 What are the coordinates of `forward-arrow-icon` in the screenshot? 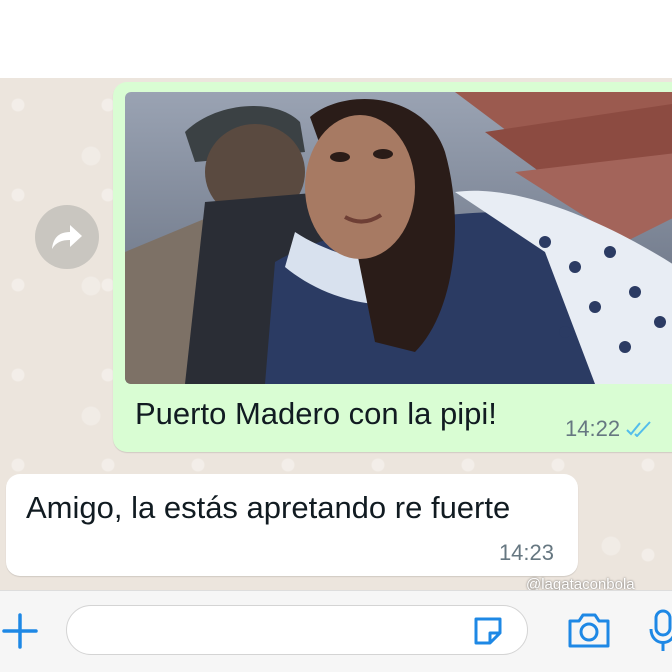 It's located at (67, 237).